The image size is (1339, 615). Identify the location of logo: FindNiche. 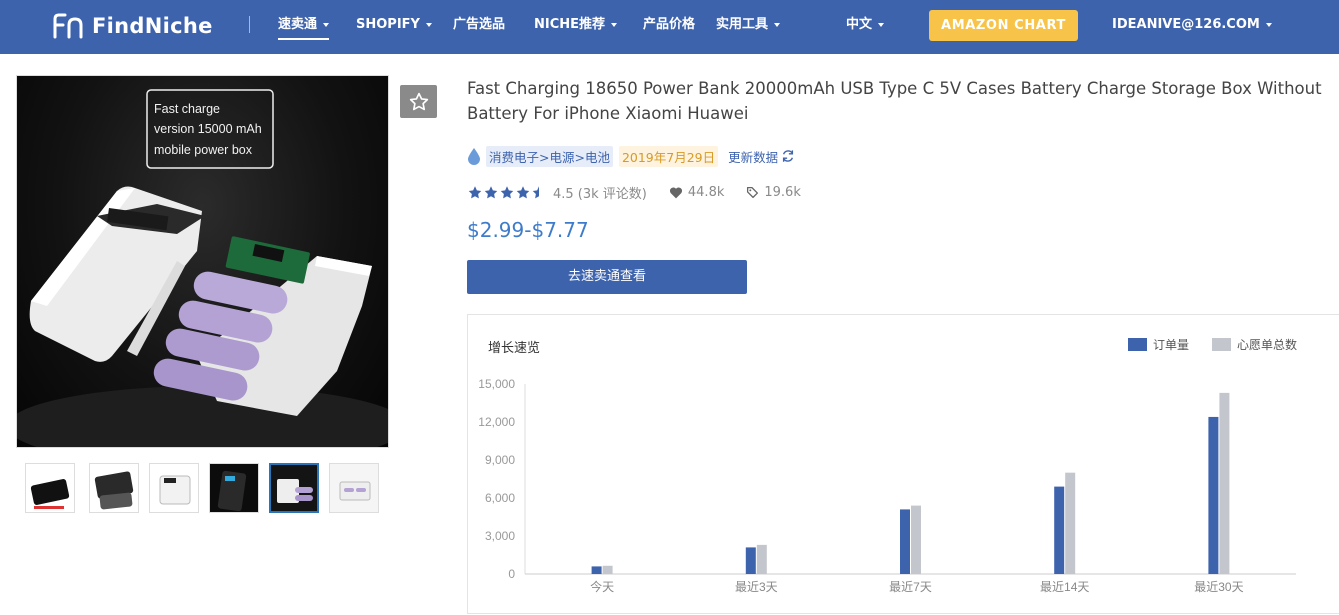
(132, 26).